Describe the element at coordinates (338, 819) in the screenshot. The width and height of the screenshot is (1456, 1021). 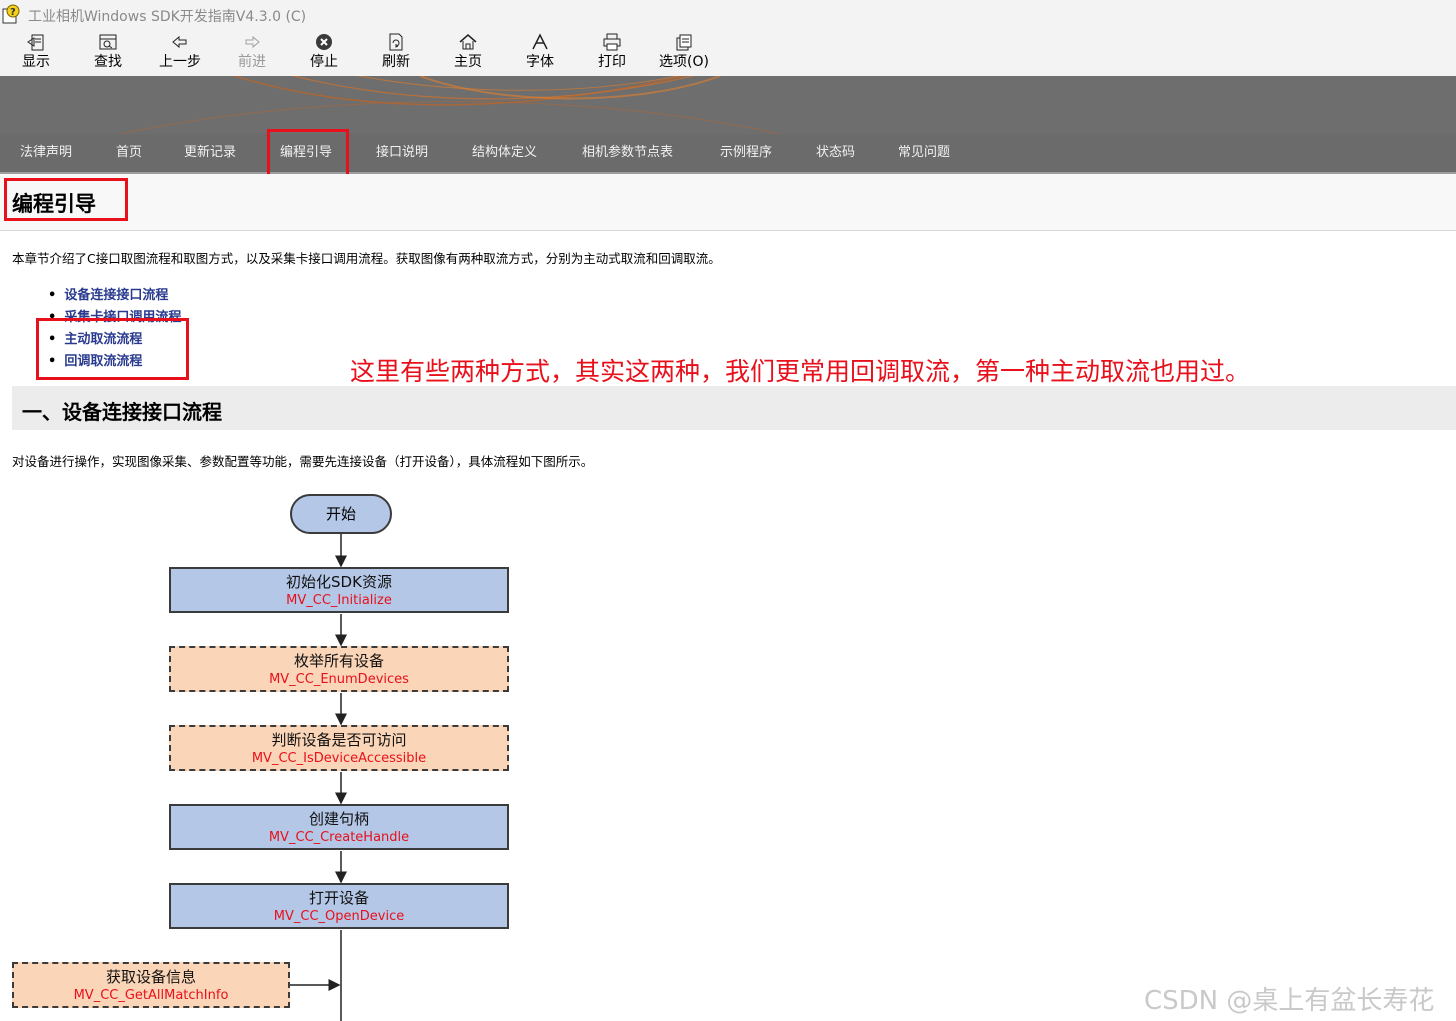
I see `flow-step-title: 创建句柄` at that location.